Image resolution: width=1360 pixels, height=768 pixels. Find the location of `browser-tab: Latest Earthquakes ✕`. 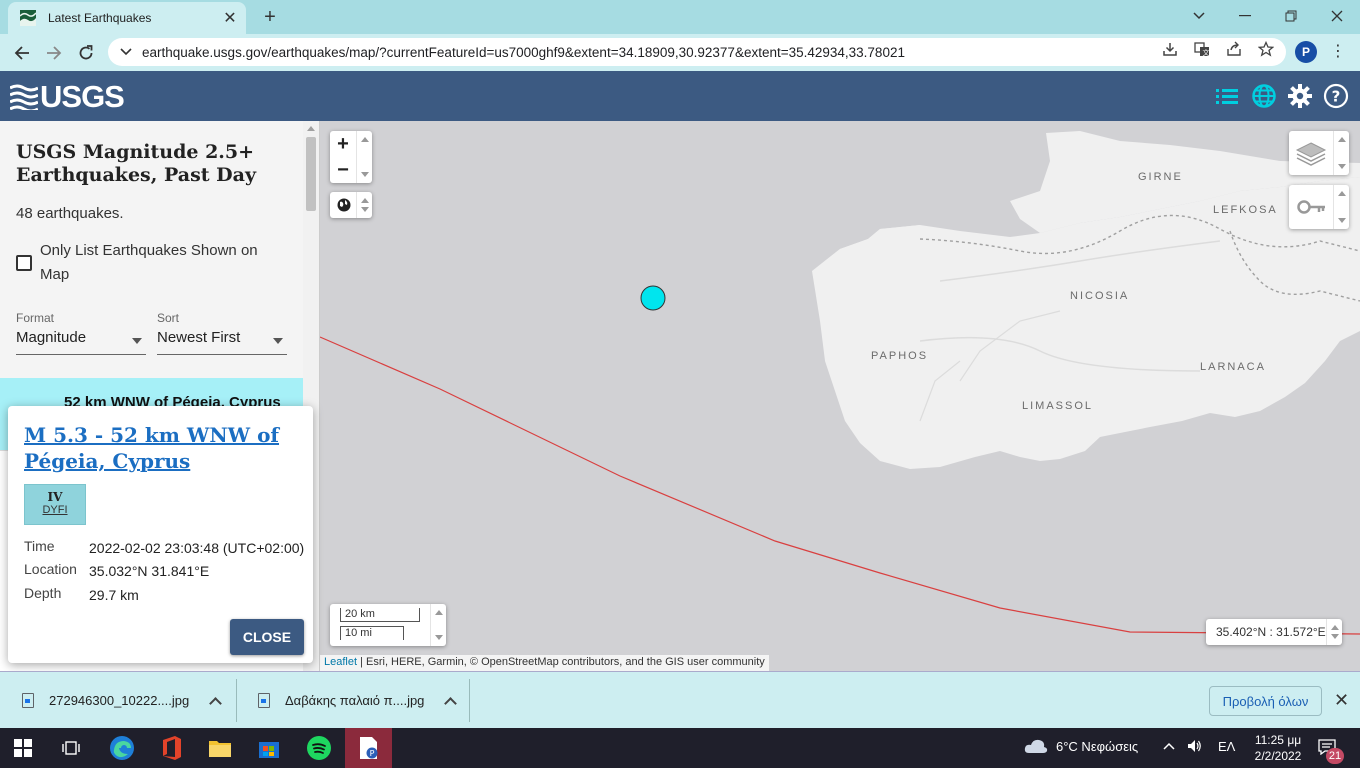

browser-tab: Latest Earthquakes ✕ is located at coordinates (127, 18).